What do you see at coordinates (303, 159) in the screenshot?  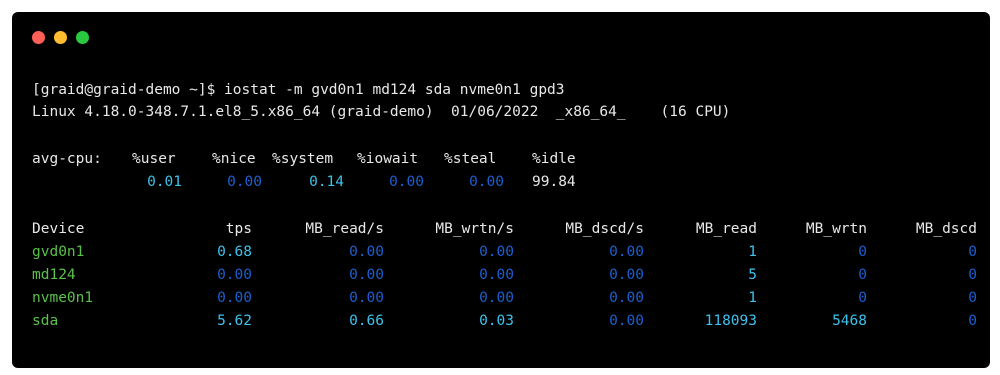 I see `cpu-header-system: %system` at bounding box center [303, 159].